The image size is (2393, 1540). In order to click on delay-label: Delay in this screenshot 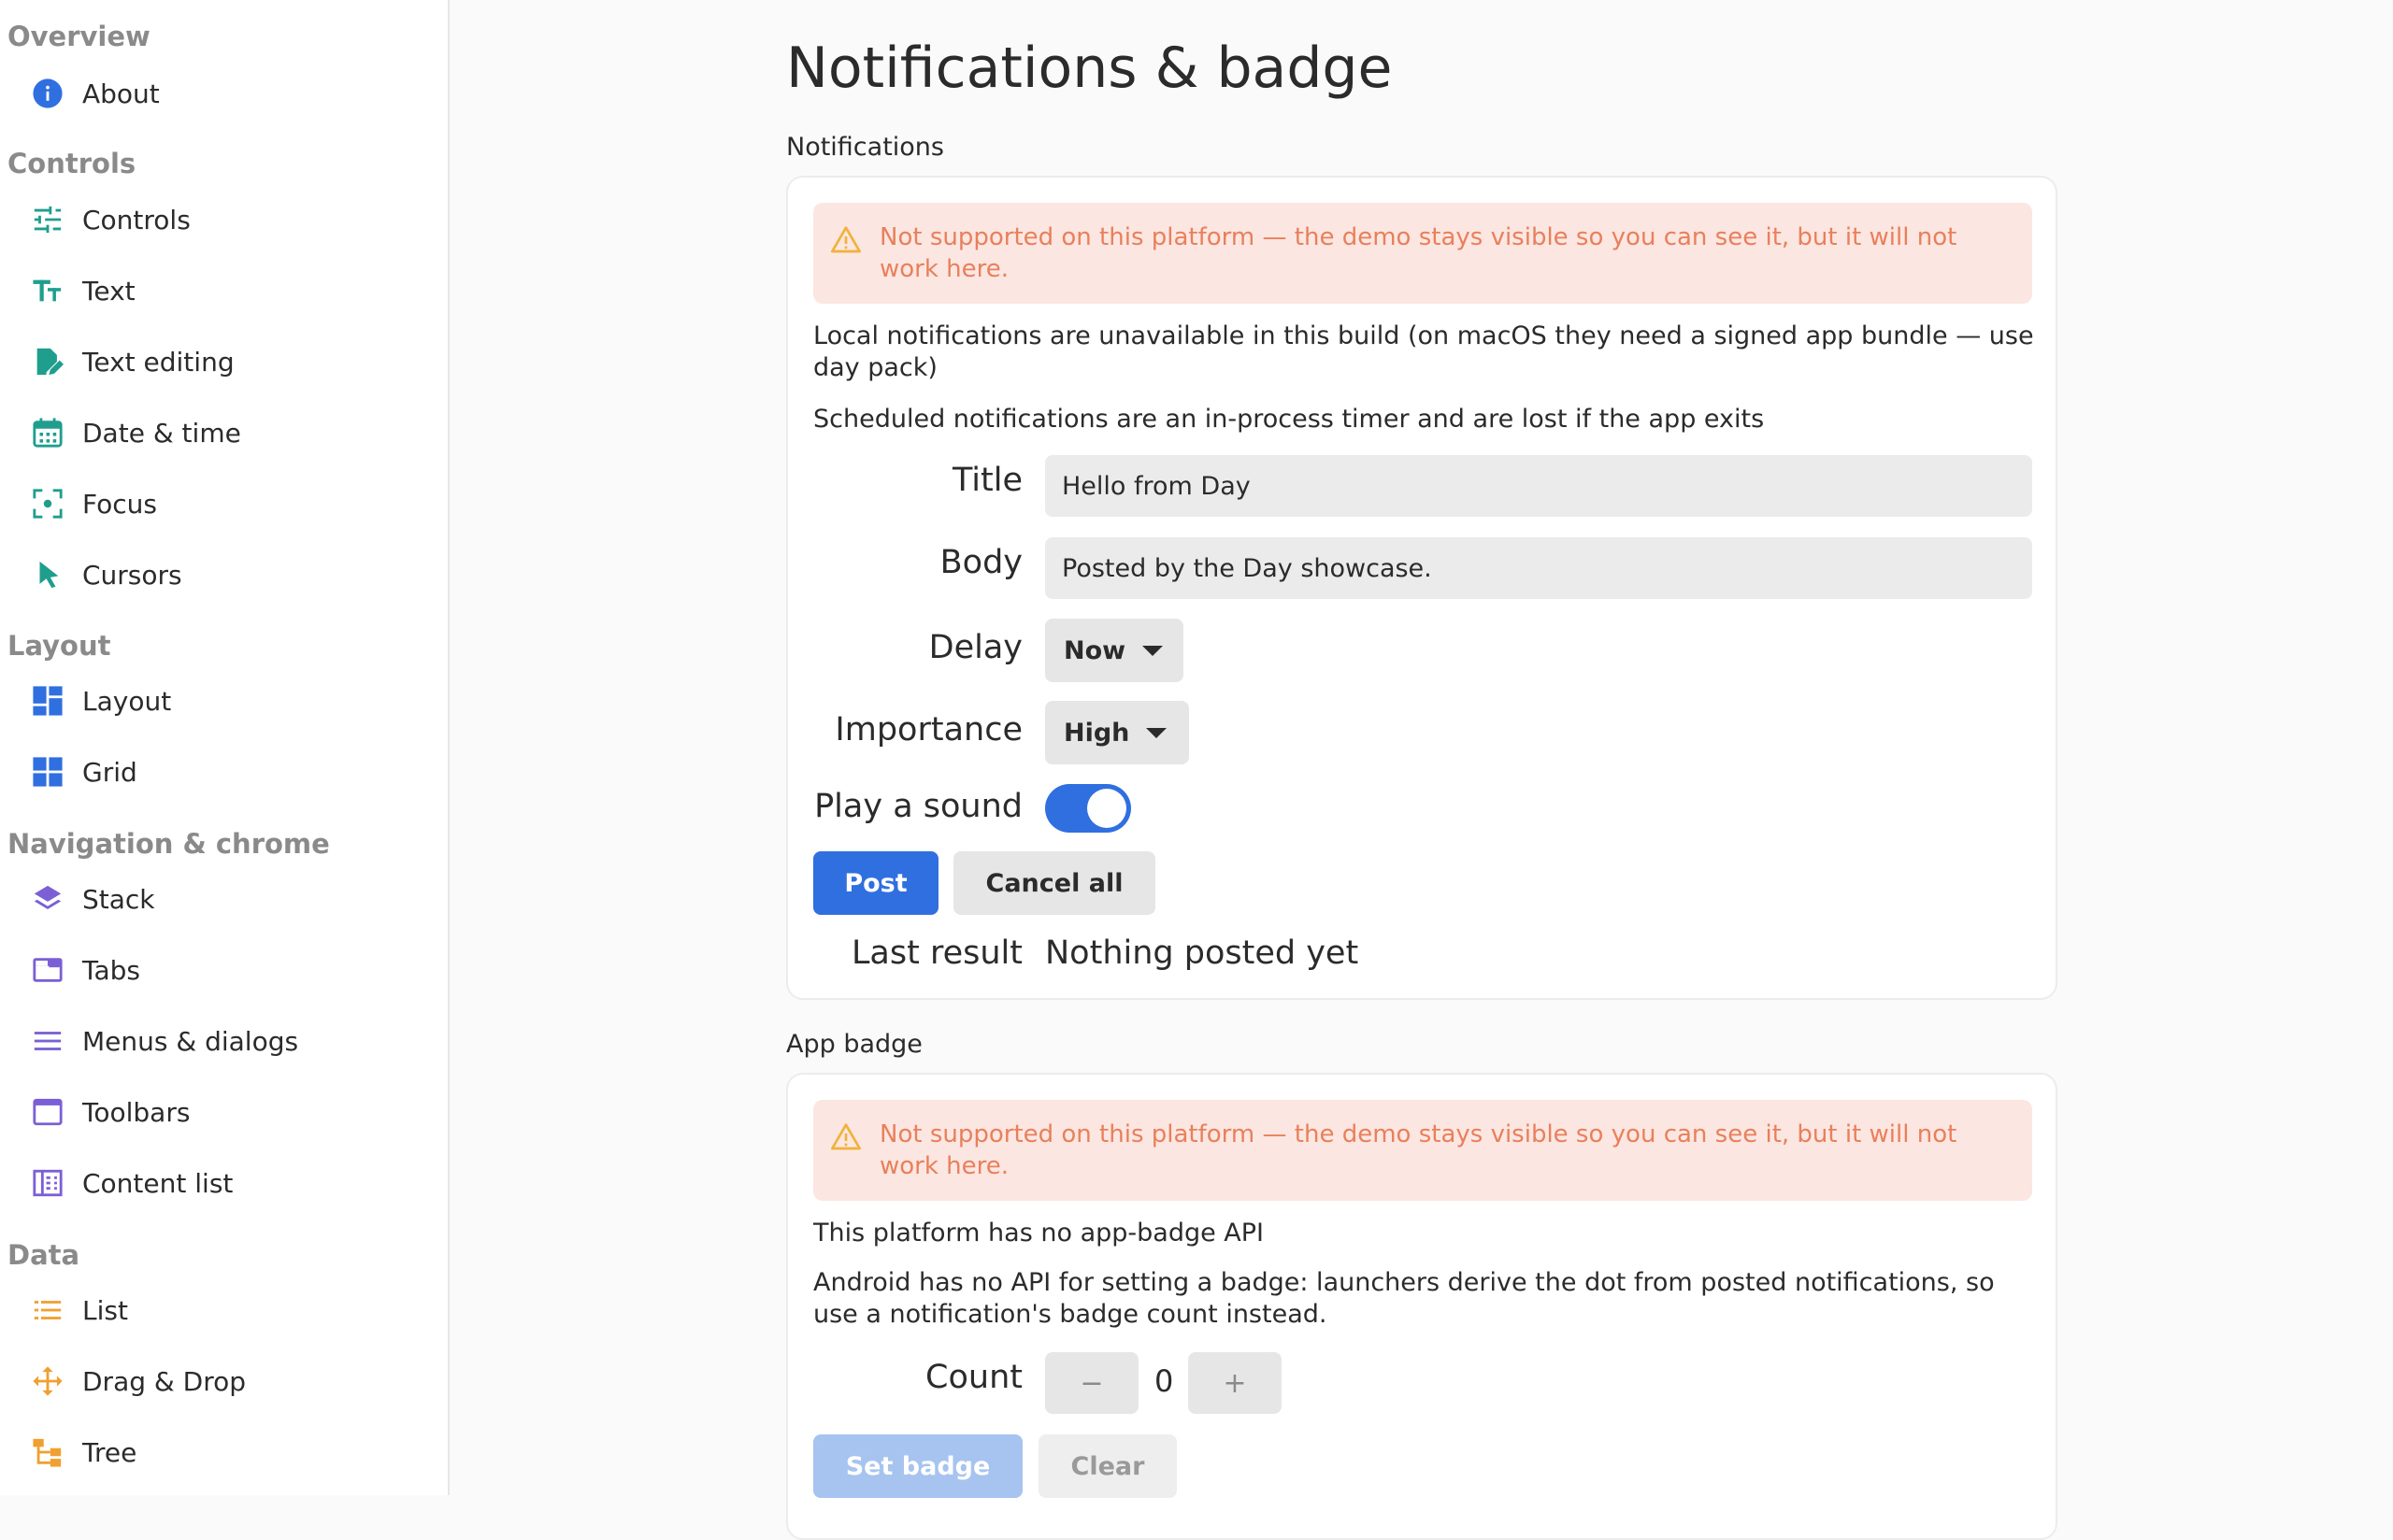, I will do `click(975, 647)`.